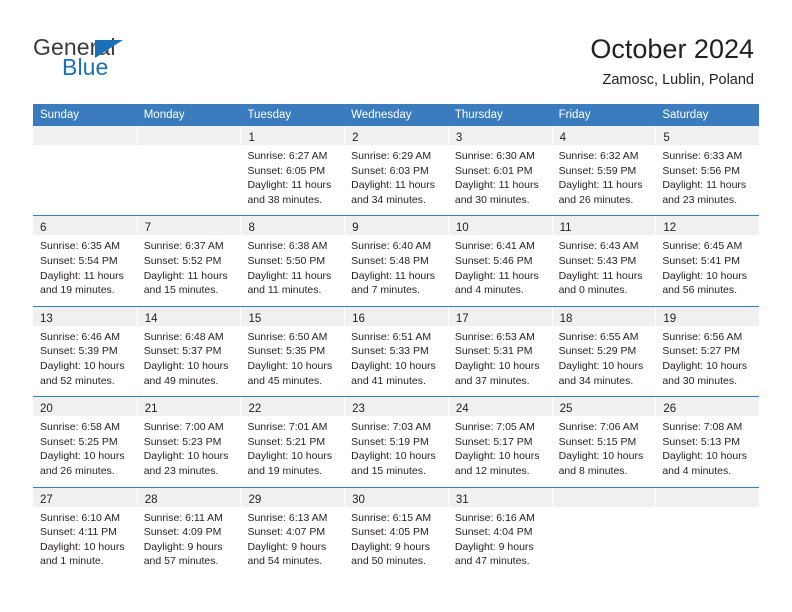  What do you see at coordinates (79, 441) in the screenshot?
I see `sunset-text: Sunset: 5:25 PM` at bounding box center [79, 441].